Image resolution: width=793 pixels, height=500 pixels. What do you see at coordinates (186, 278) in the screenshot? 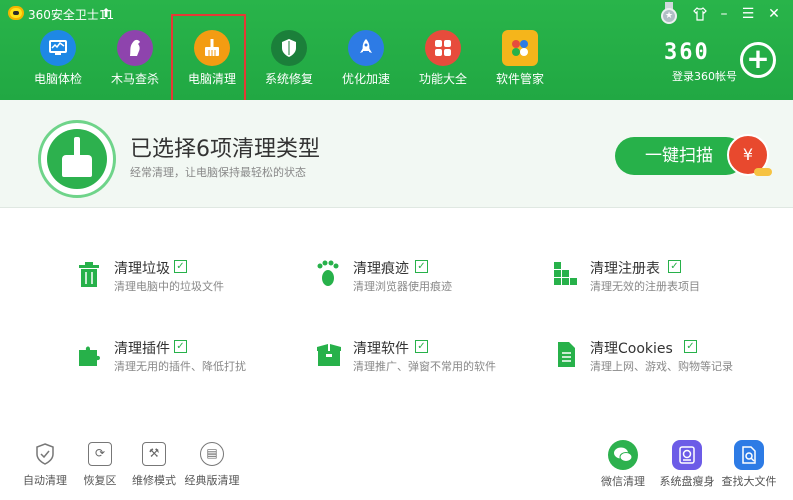
I see `clean-item-junk: 清理垃圾 ✓ 清理电脑中的垃圾文件` at bounding box center [186, 278].